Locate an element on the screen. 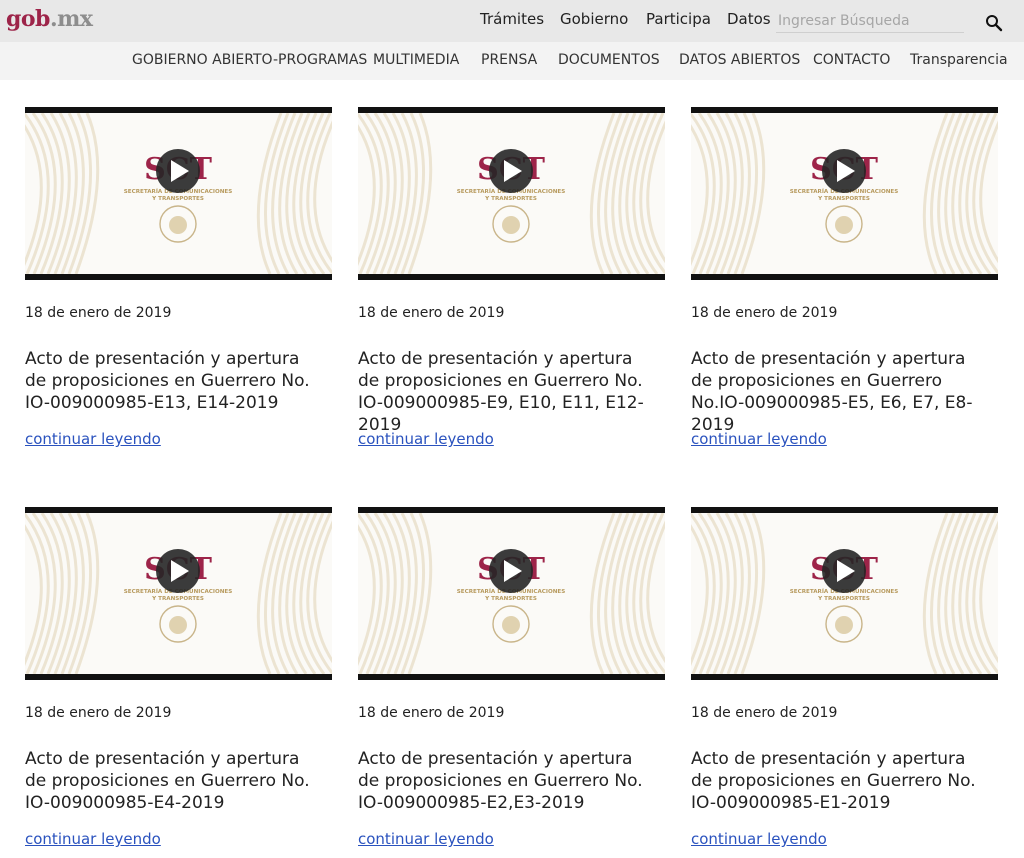  subnav-contacto: CONTACTO is located at coordinates (851, 60).